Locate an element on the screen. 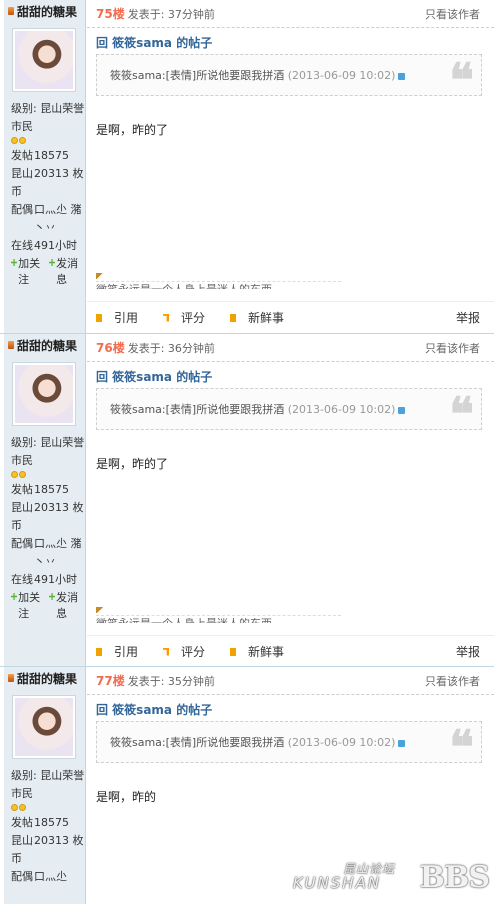 The image size is (494, 904). user-stat-row: 在线 491小时 is located at coordinates (48, 246).